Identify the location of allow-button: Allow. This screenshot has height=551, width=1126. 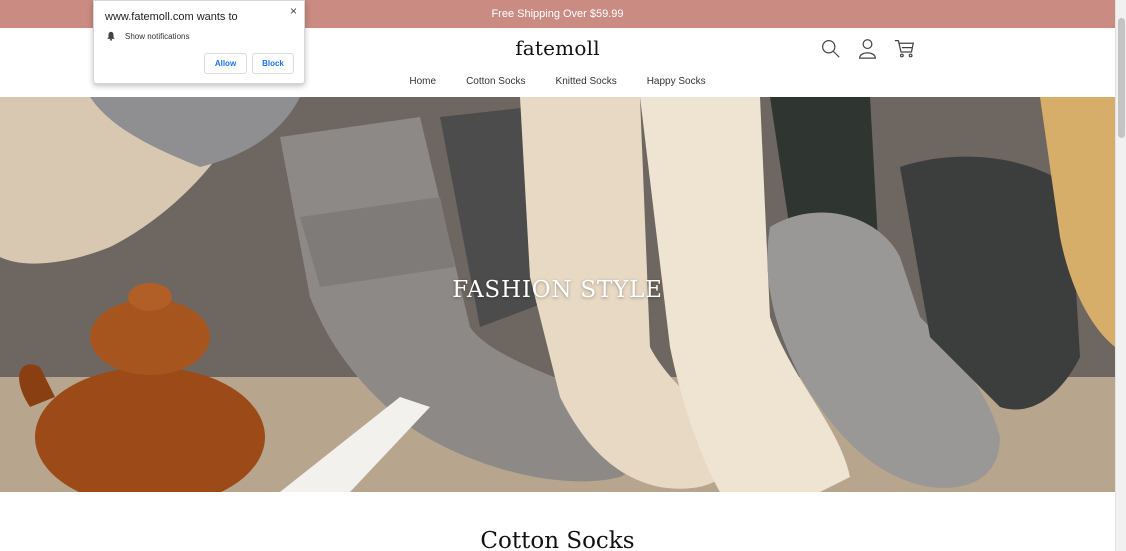
(225, 63).